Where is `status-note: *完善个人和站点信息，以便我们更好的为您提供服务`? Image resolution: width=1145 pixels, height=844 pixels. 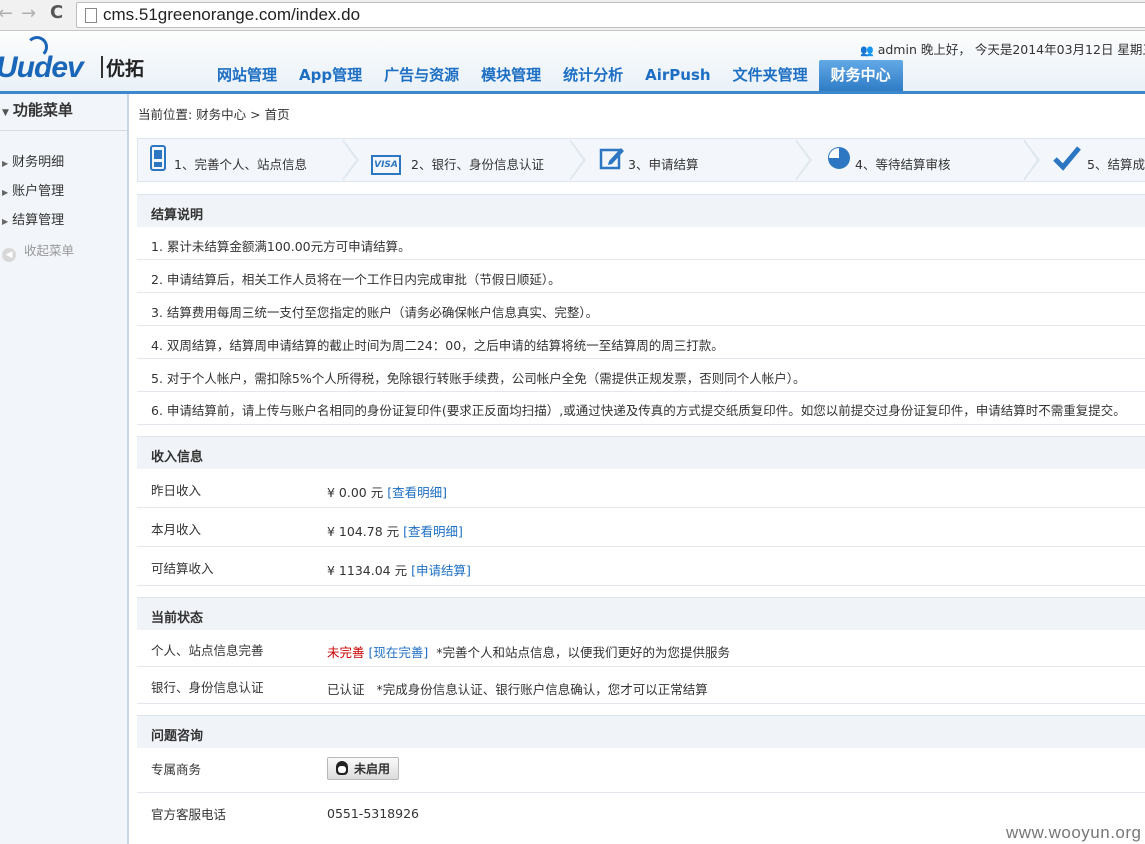 status-note: *完善个人和站点信息，以便我们更好的为您提供服务 is located at coordinates (583, 652).